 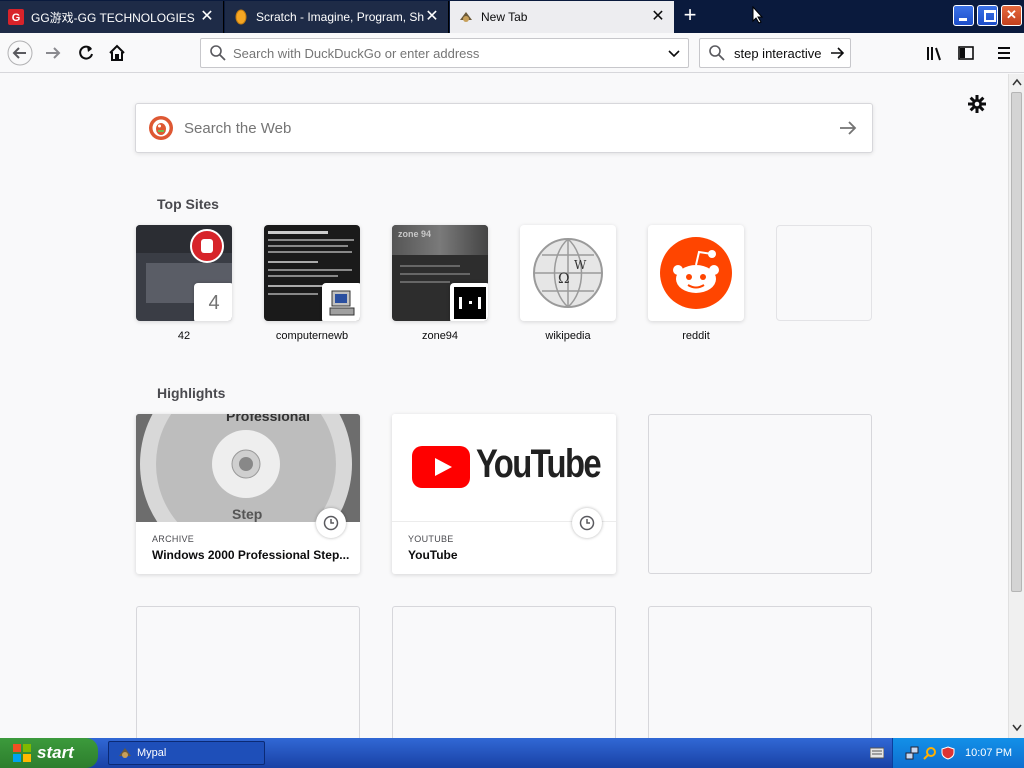 I want to click on highlight-card-youtube: YouTube YOUTUBE YouTube, so click(x=504, y=494).